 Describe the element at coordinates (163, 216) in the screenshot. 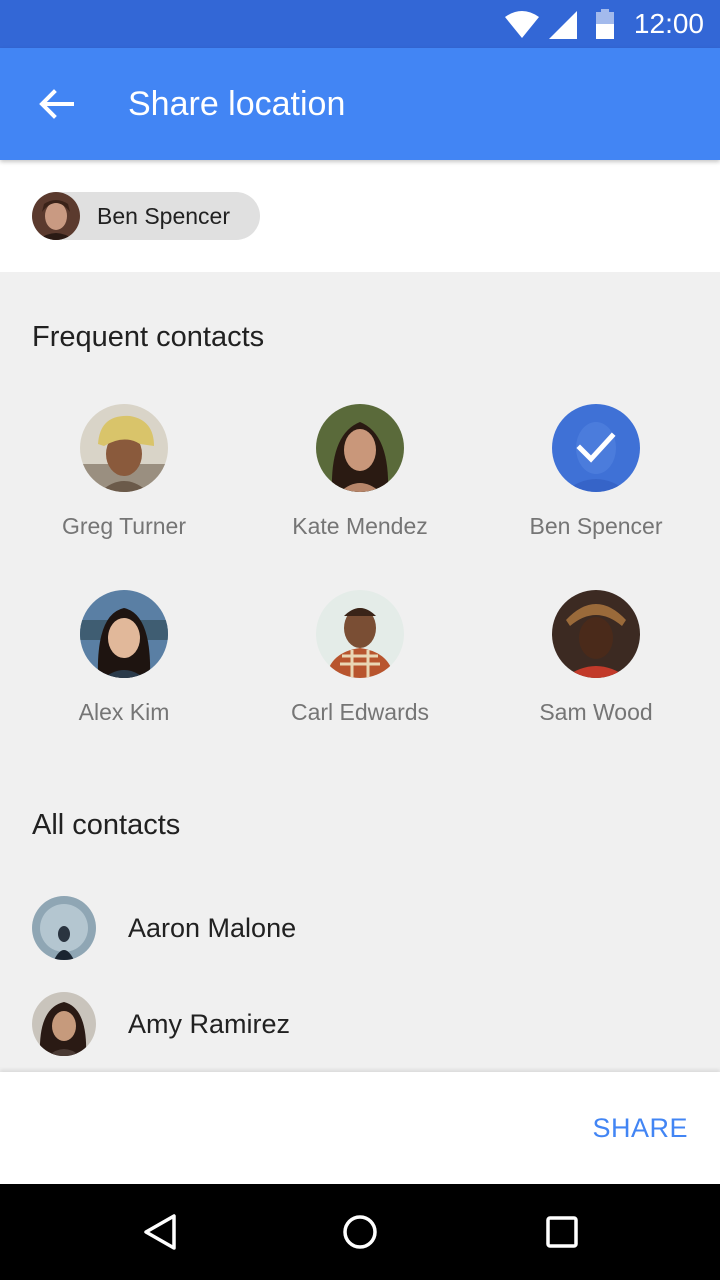

I see `chip-label: Ben Spencer` at that location.